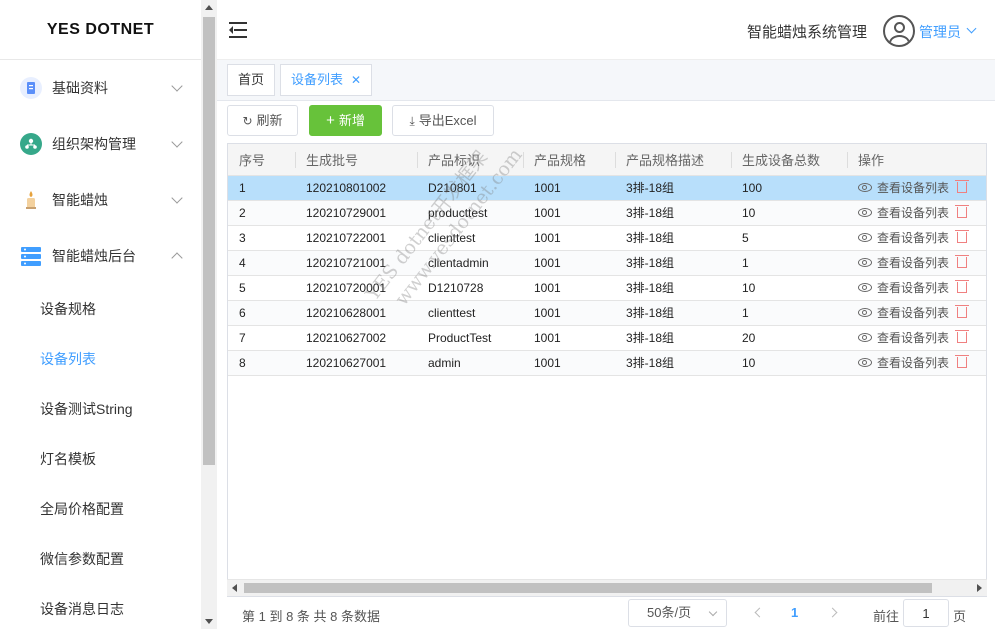 This screenshot has width=995, height=629. What do you see at coordinates (673, 263) in the screenshot?
I see `table-cell: 3排-18组` at bounding box center [673, 263].